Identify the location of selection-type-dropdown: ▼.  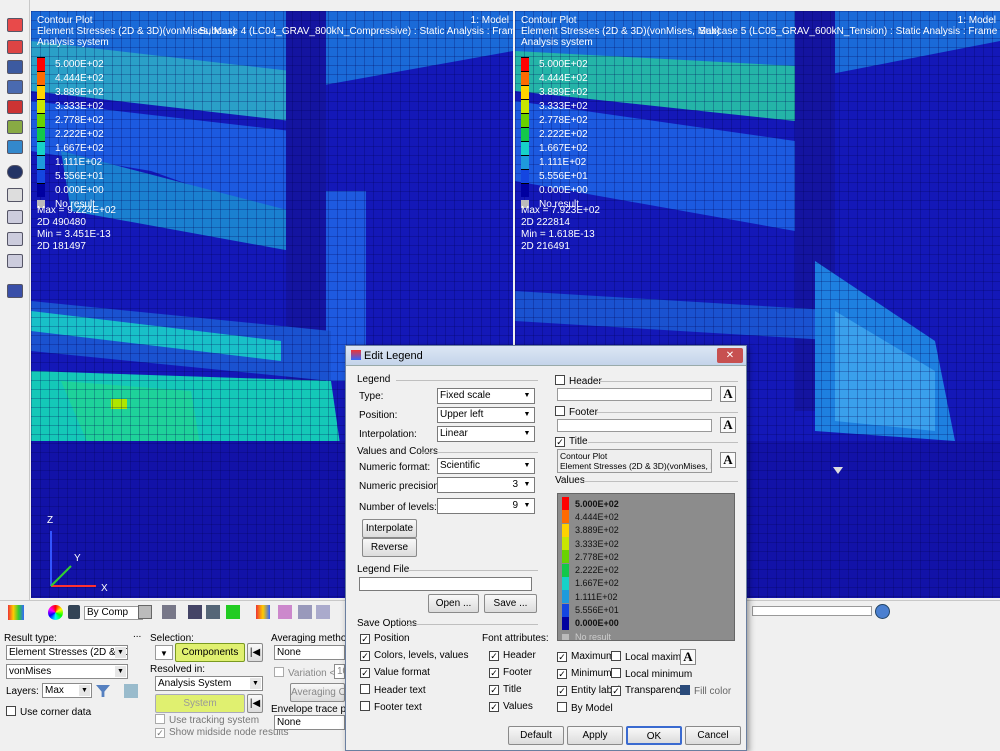
(164, 652).